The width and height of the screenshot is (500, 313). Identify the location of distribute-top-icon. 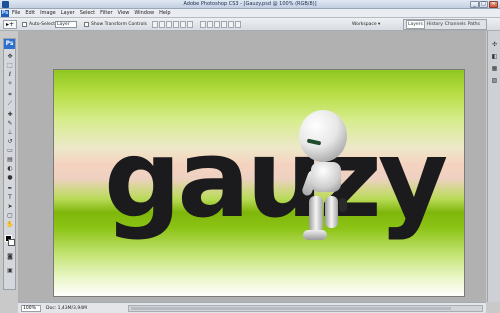
(203, 24).